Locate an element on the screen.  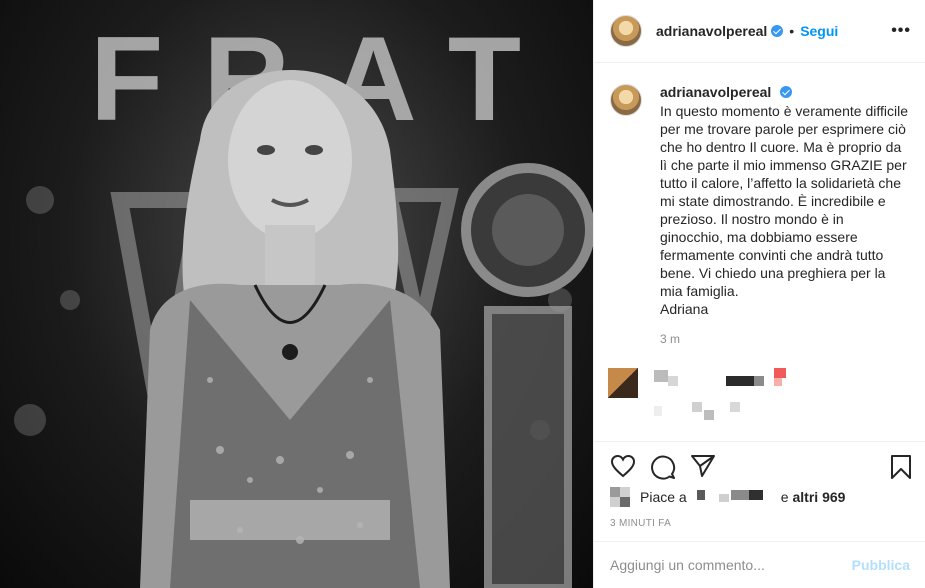
comment-input is located at coordinates (731, 565).